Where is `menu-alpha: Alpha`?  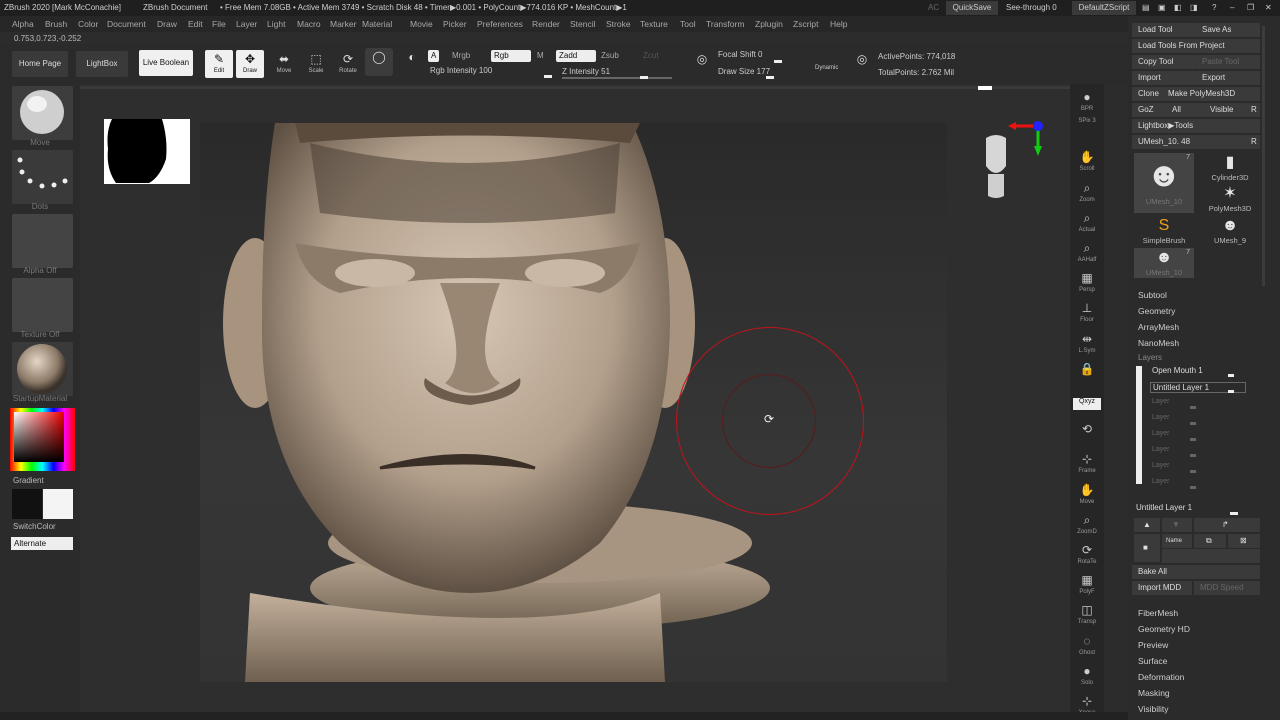
menu-alpha: Alpha is located at coordinates (23, 24).